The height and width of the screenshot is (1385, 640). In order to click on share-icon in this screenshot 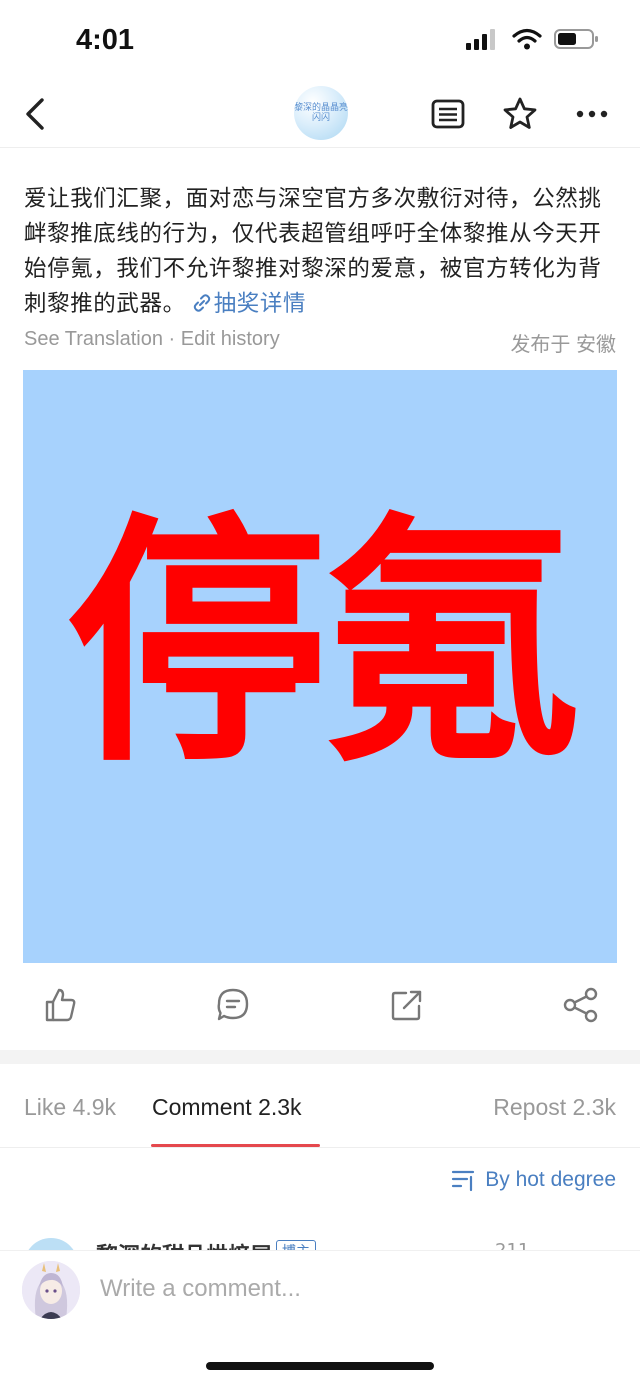, I will do `click(581, 1005)`.